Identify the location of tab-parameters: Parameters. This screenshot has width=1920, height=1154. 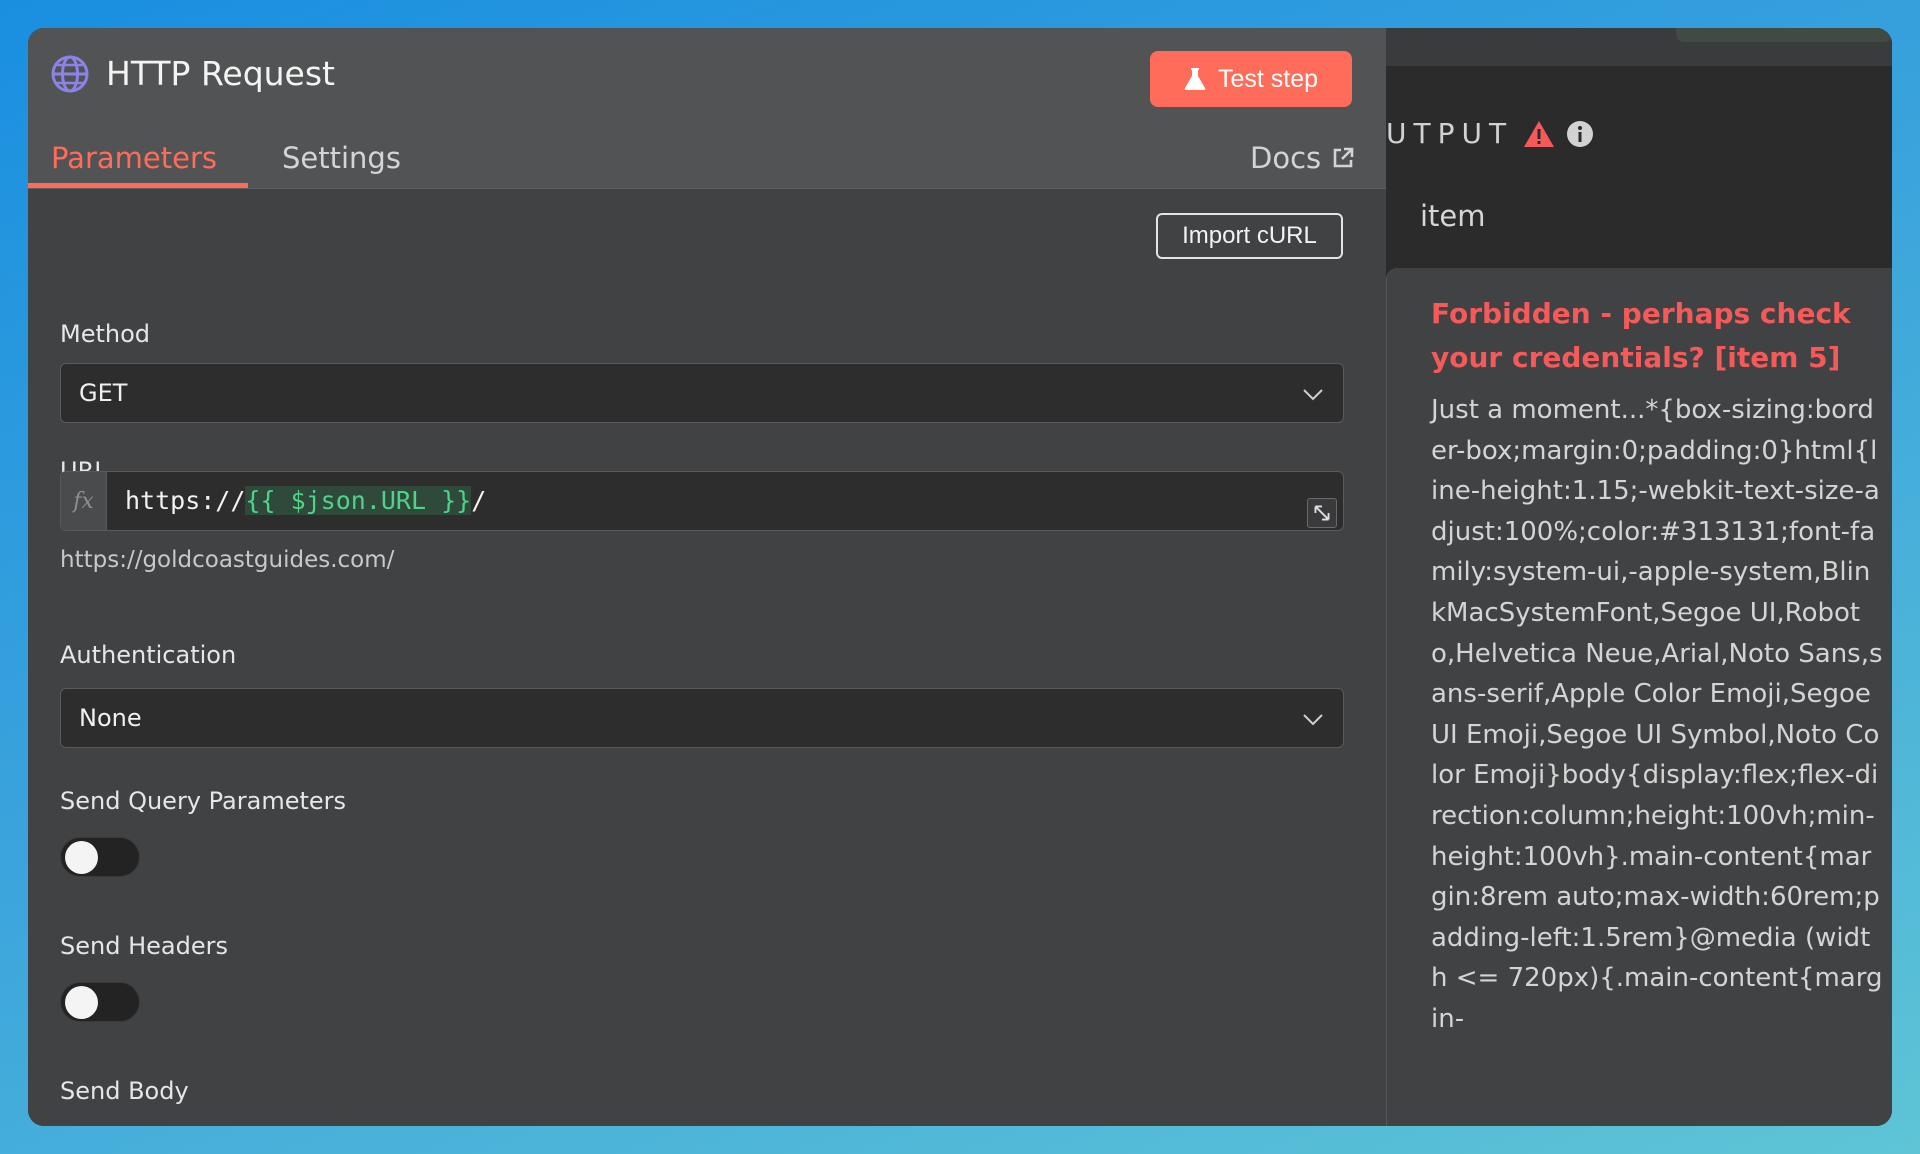
(134, 158).